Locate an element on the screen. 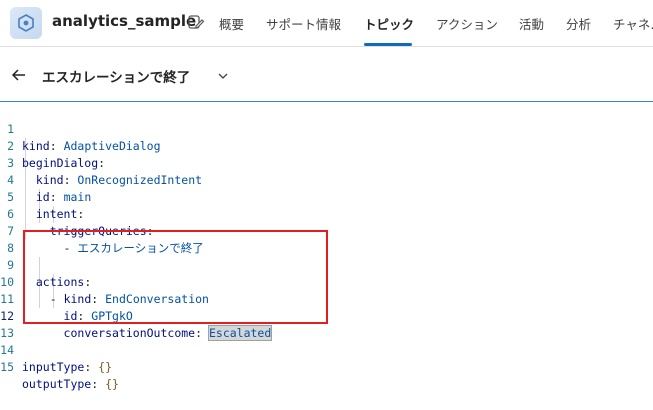 The width and height of the screenshot is (653, 410). yaml-key: inputType is located at coordinates (53, 367).